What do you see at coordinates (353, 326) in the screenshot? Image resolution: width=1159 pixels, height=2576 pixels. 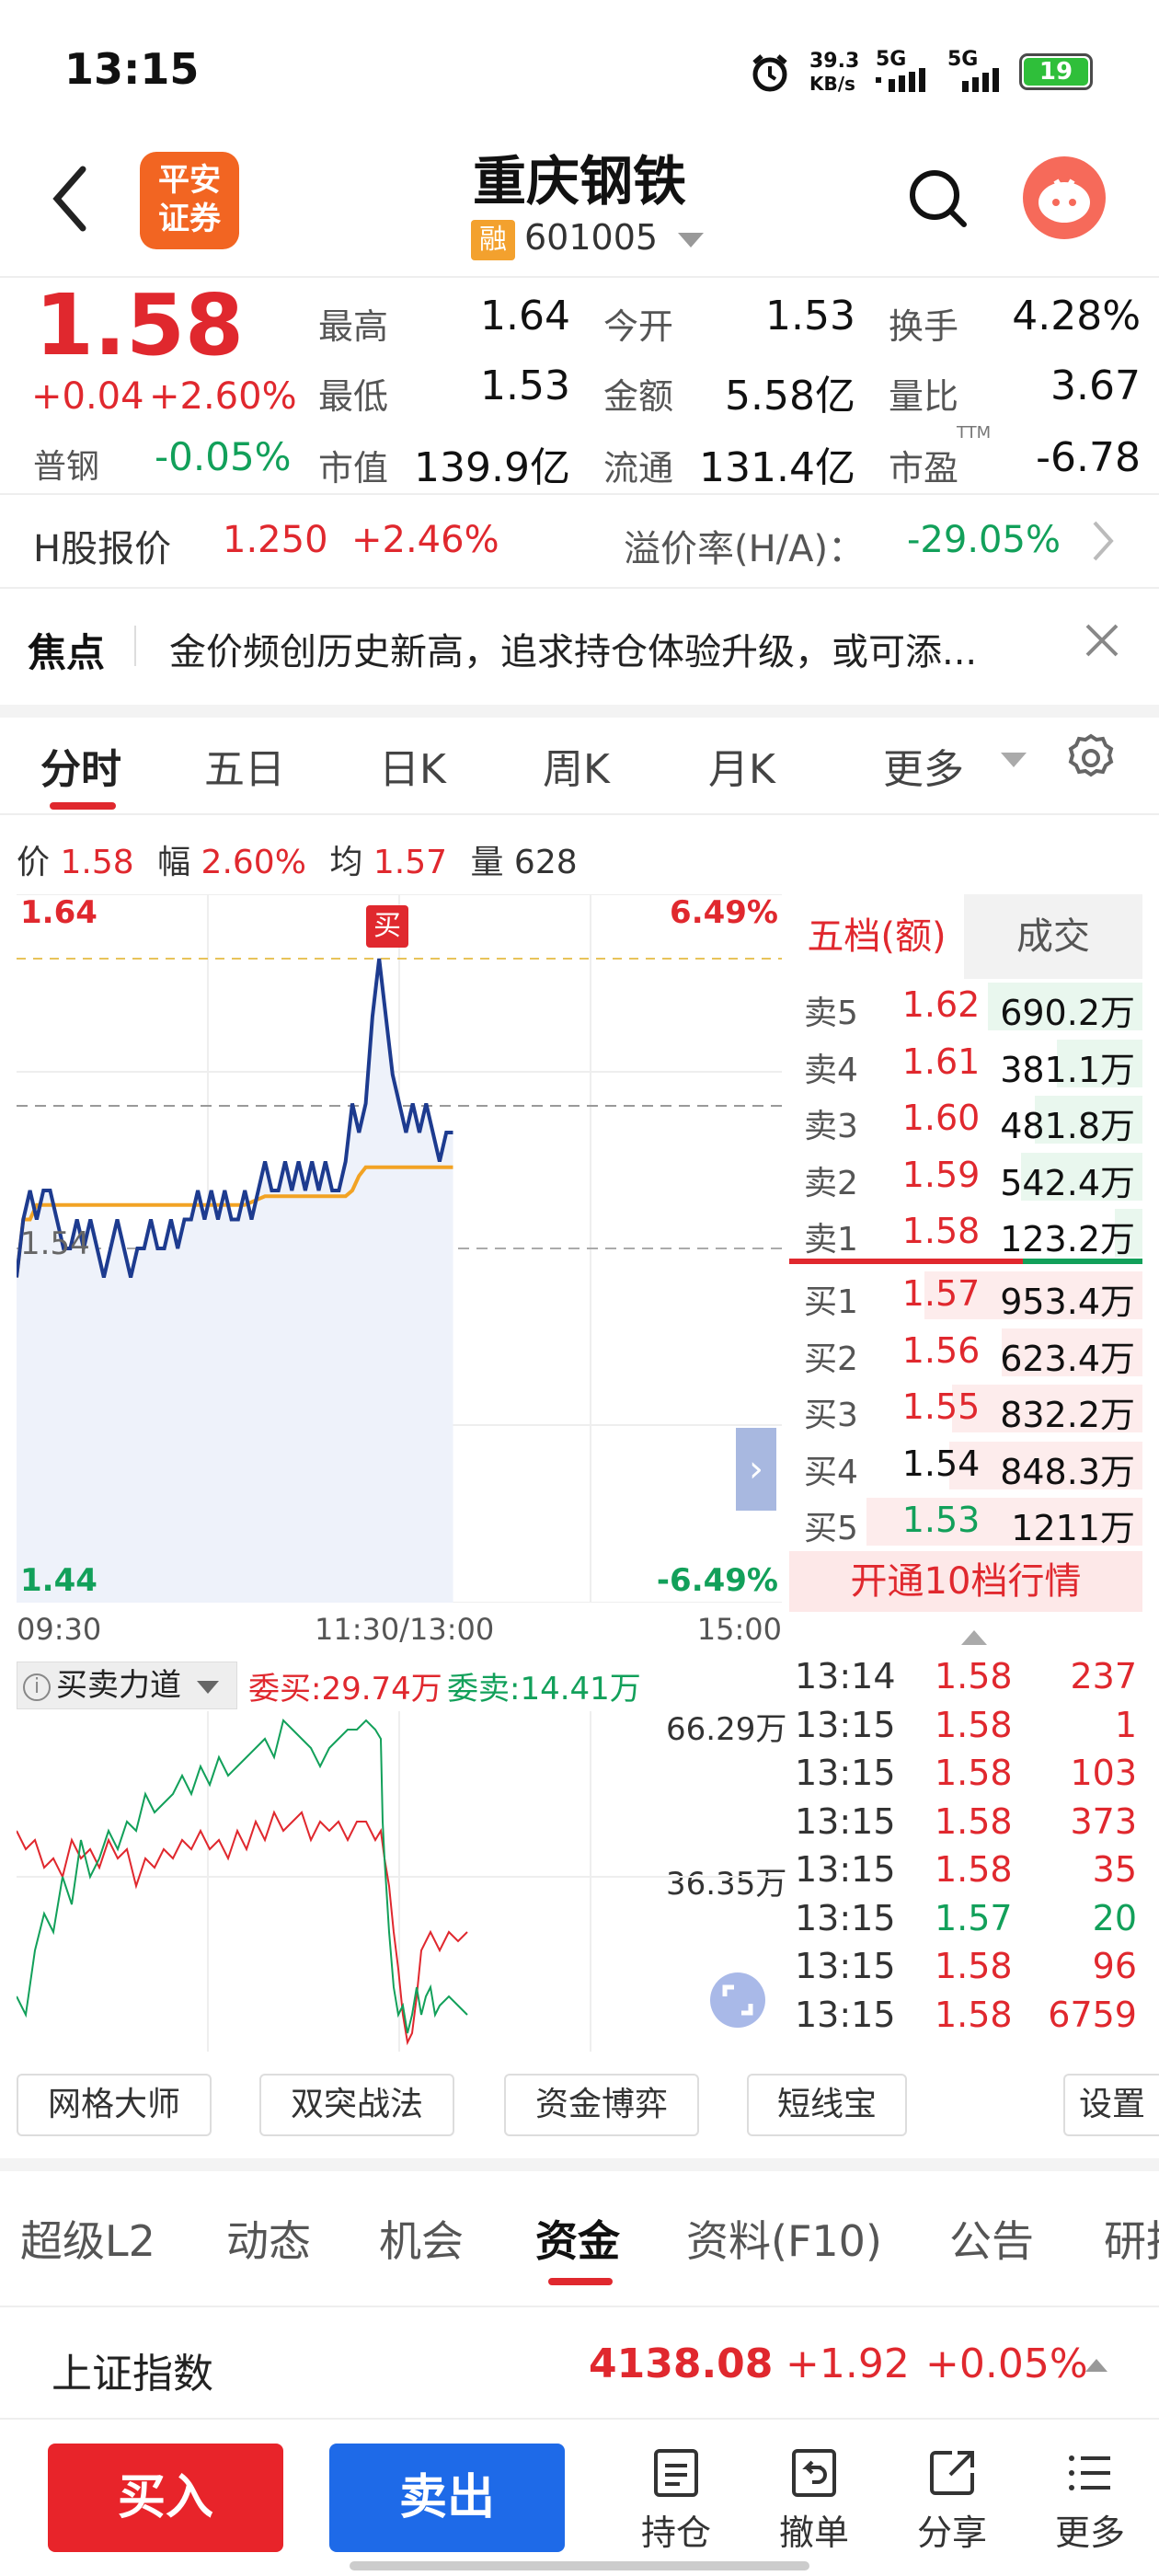 I see `high-label: 最高` at bounding box center [353, 326].